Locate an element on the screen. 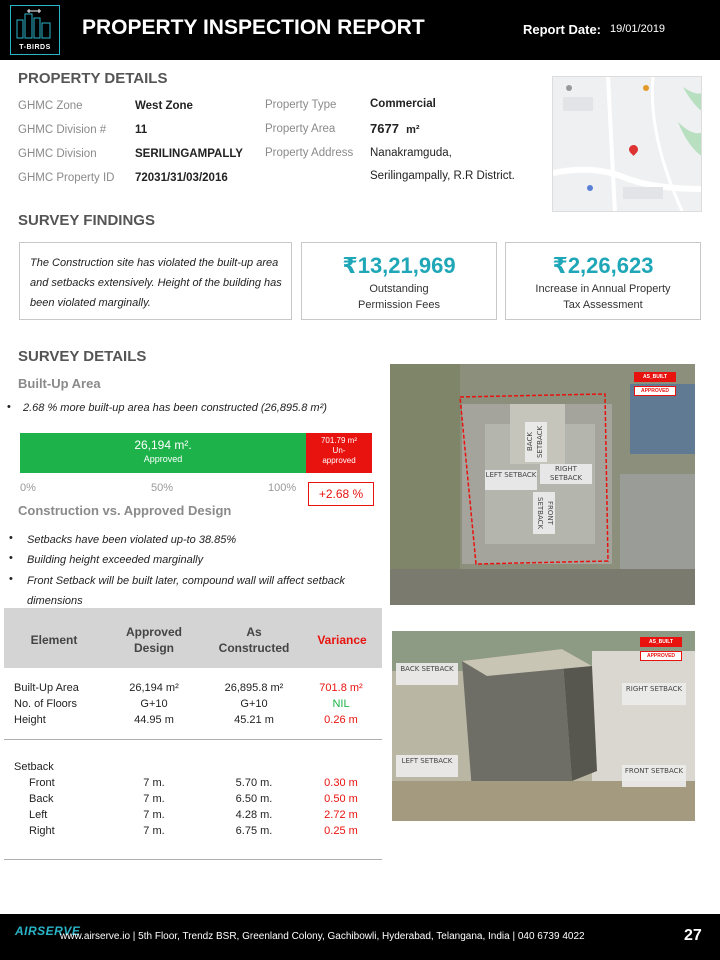  variance-badge: +2.68 % is located at coordinates (341, 494).